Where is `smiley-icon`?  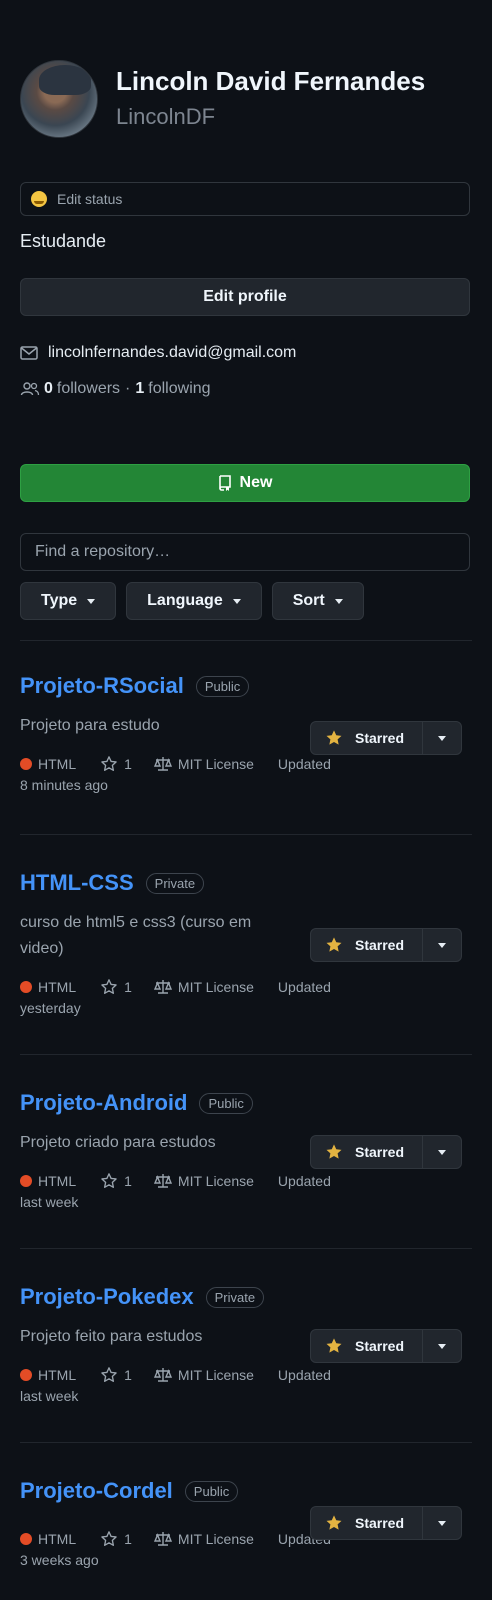
smiley-icon is located at coordinates (39, 199).